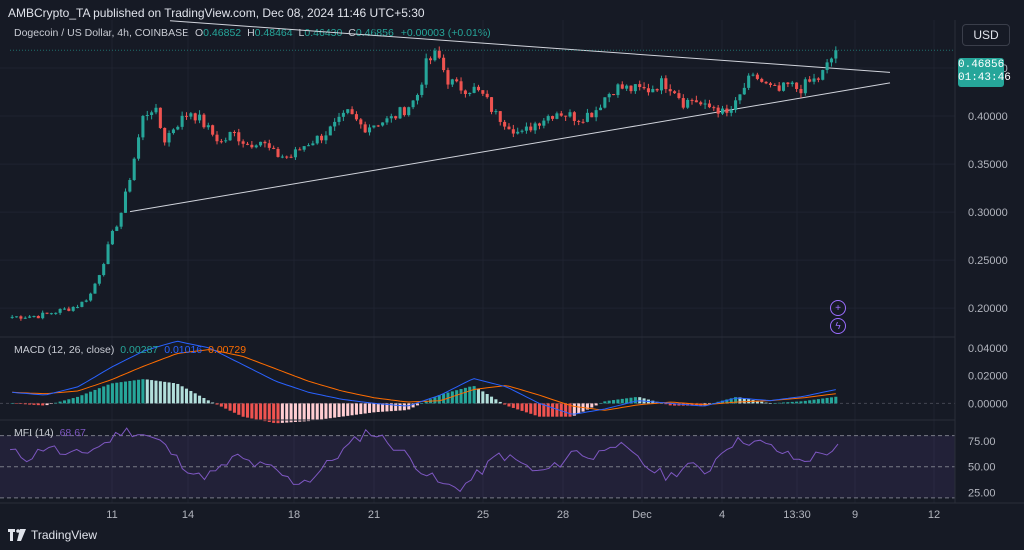 The width and height of the screenshot is (1024, 550). I want to click on time-tick-label: 4, so click(722, 515).